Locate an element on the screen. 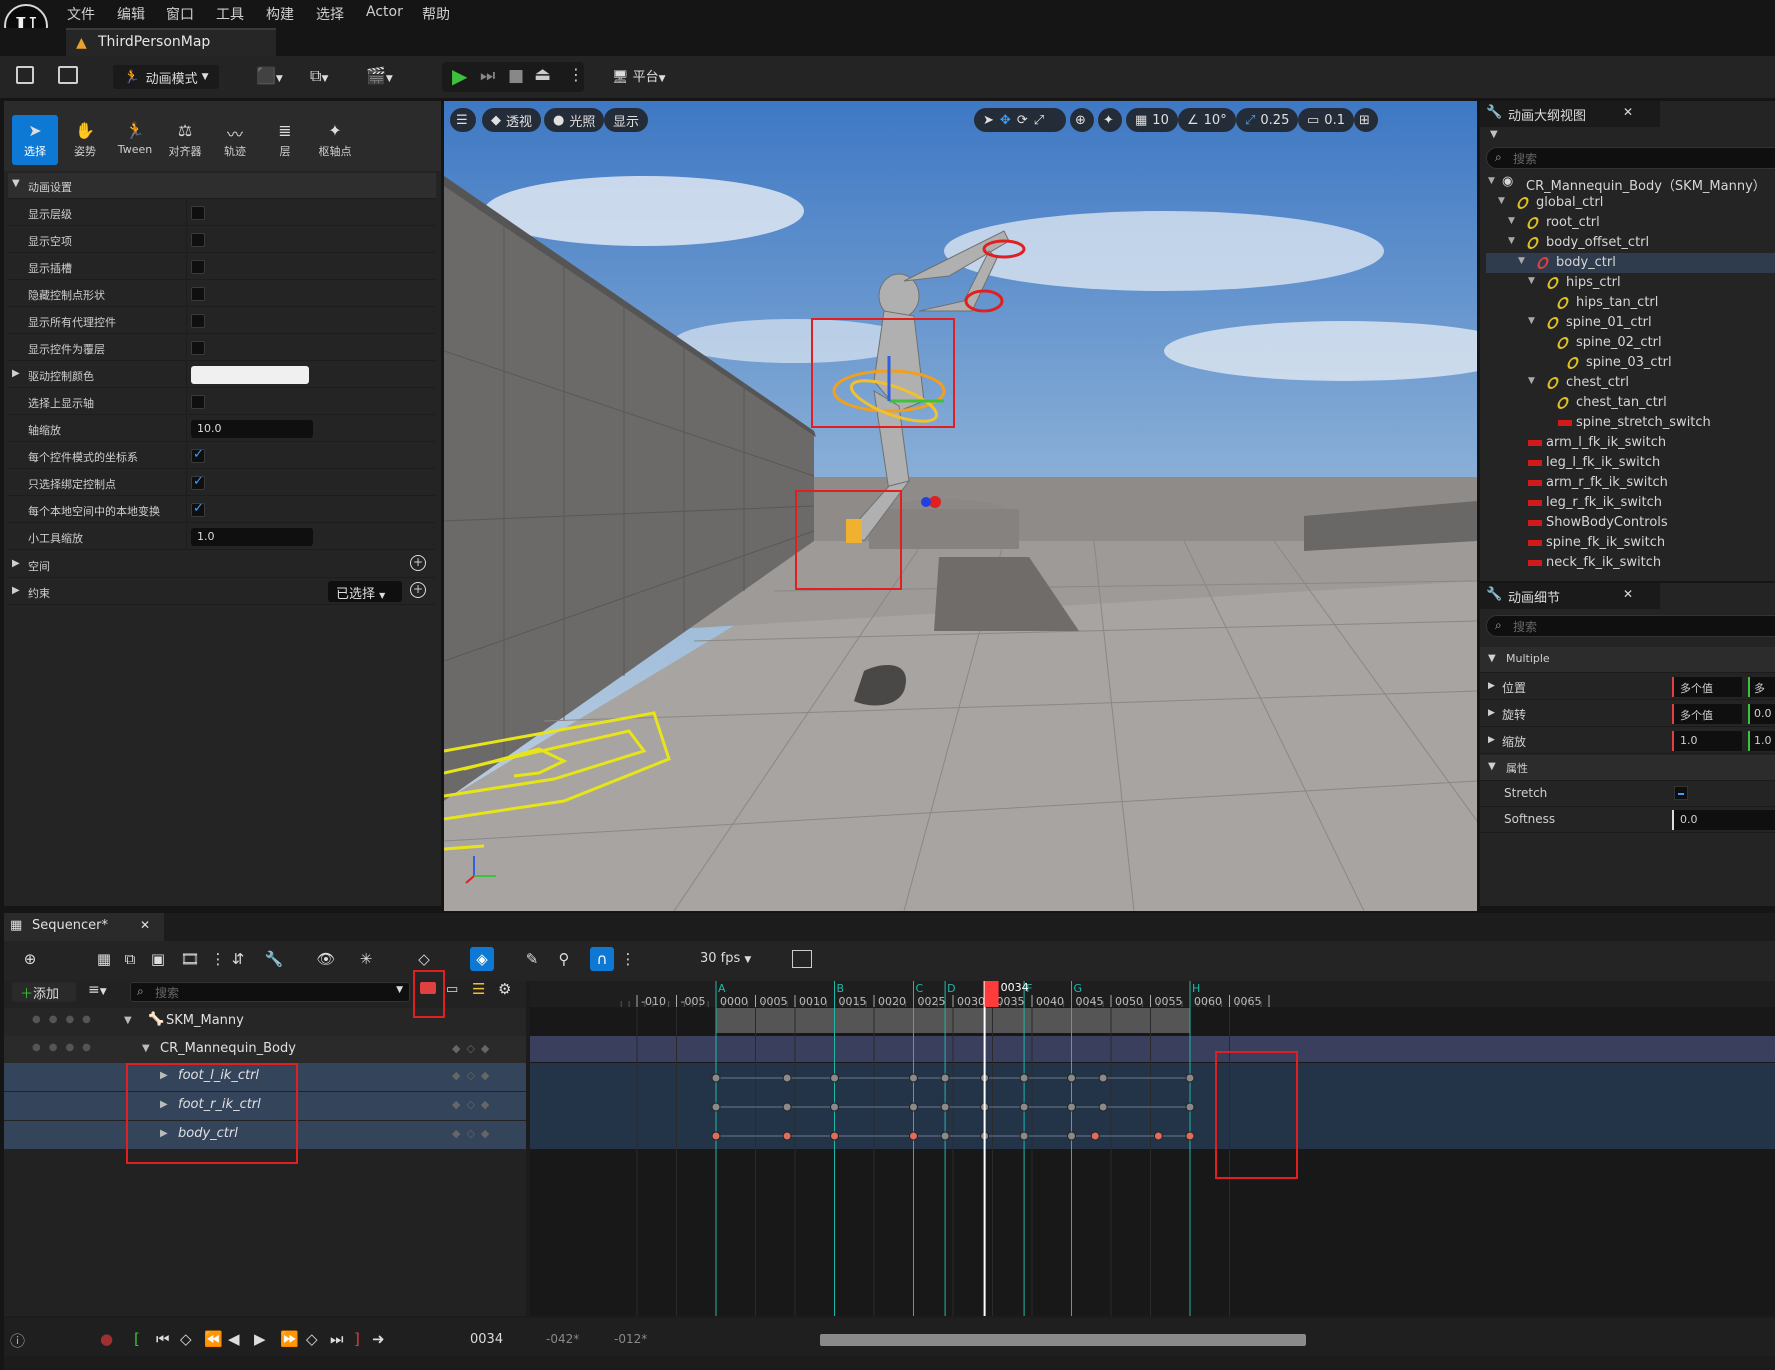 The width and height of the screenshot is (1775, 1370). prev-frame-icon: ⏪ is located at coordinates (213, 1339).